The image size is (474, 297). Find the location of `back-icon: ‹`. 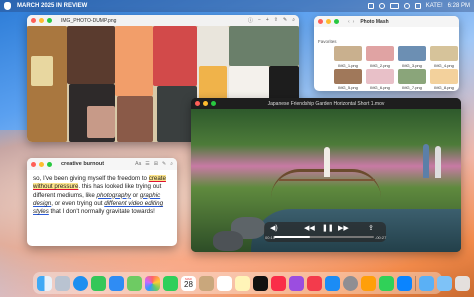

back-icon: ‹ is located at coordinates (349, 22).